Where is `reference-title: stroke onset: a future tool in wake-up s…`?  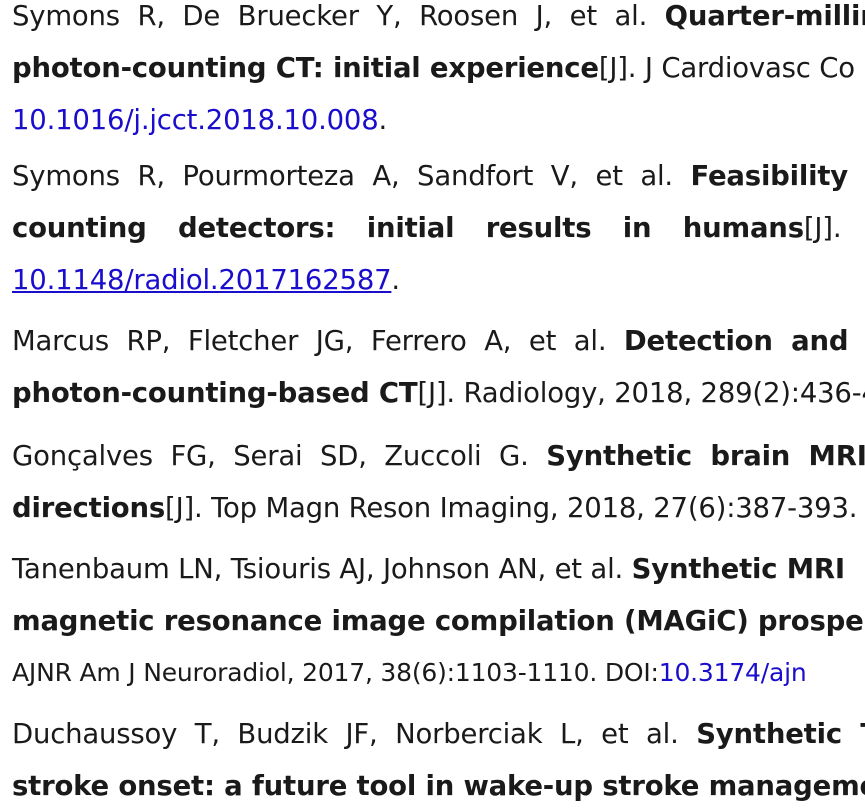 reference-title: stroke onset: a future tool in wake-up s… is located at coordinates (438, 786).